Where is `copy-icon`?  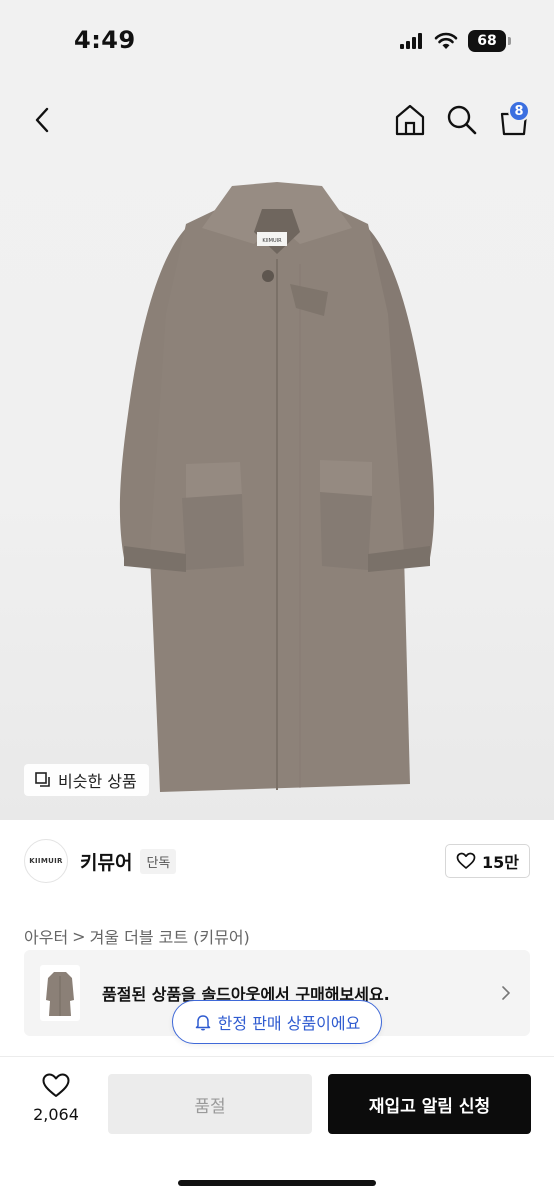 copy-icon is located at coordinates (42, 779).